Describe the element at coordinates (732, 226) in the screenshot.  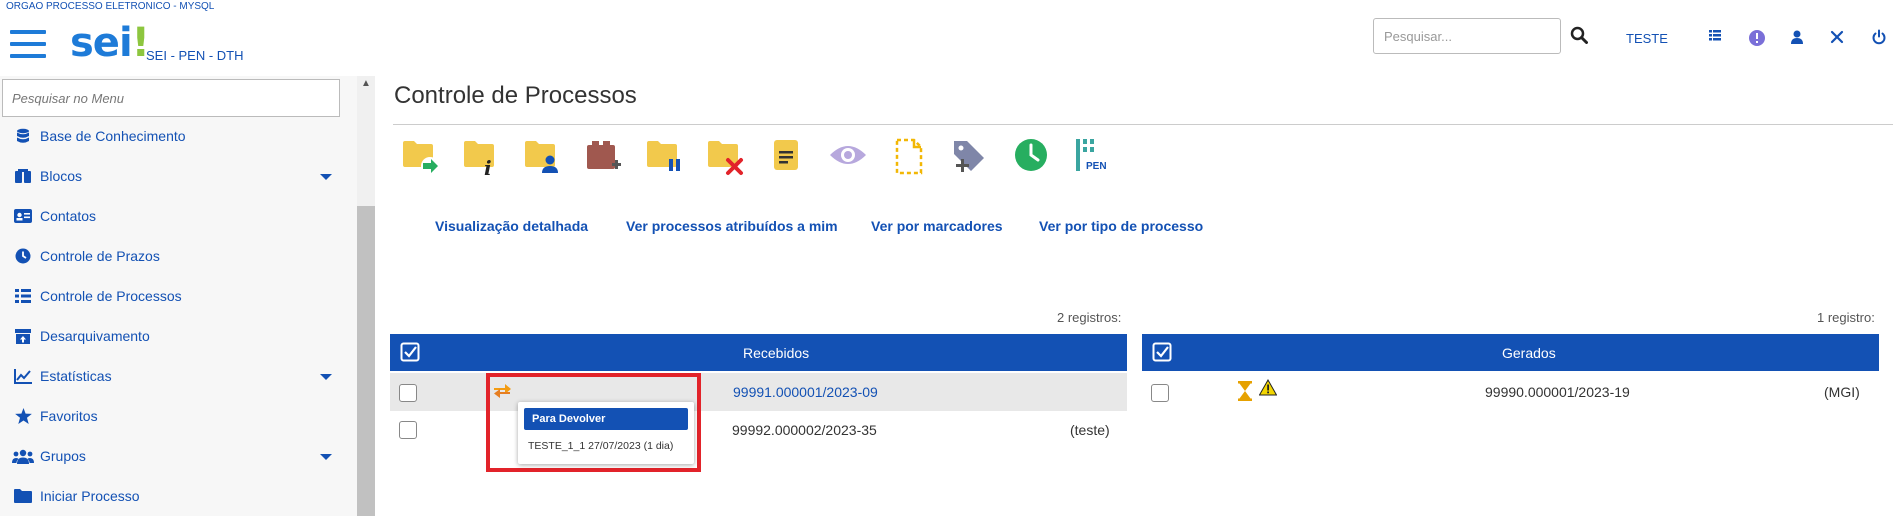
I see `link-processos-atribuidos: Ver processos atribuídos a mim` at that location.